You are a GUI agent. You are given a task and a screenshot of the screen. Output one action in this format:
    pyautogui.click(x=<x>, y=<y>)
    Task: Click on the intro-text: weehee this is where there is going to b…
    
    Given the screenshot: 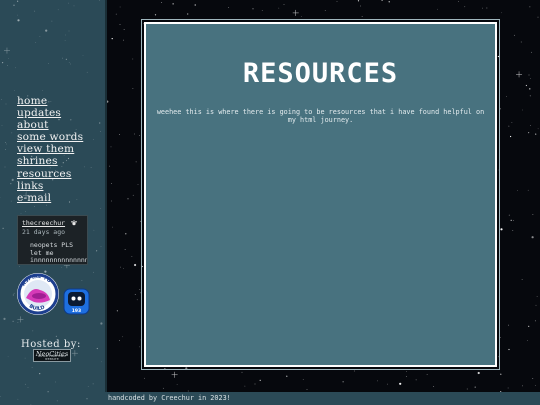 What is the action you would take?
    pyautogui.click(x=320, y=116)
    